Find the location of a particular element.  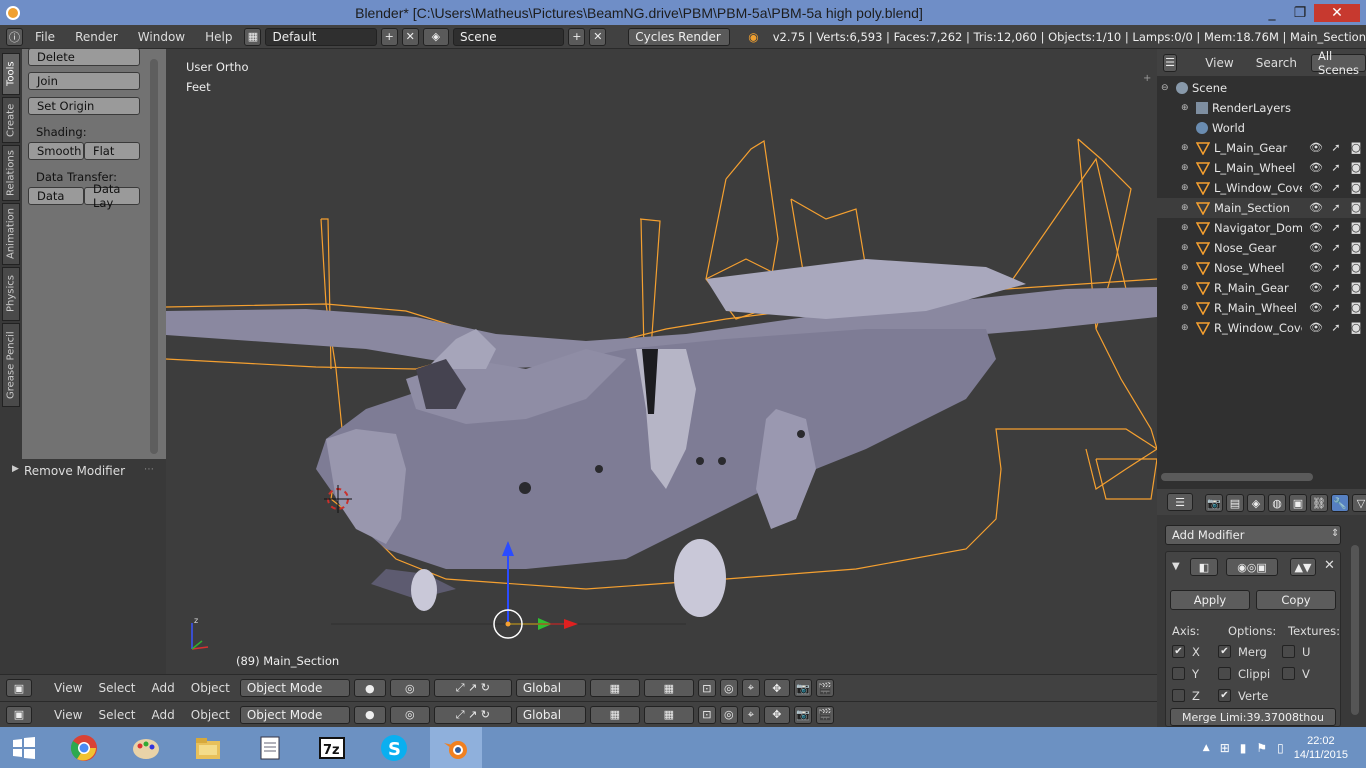

tray-clock: 22:02 14/11/2015 is located at coordinates (1321, 748).